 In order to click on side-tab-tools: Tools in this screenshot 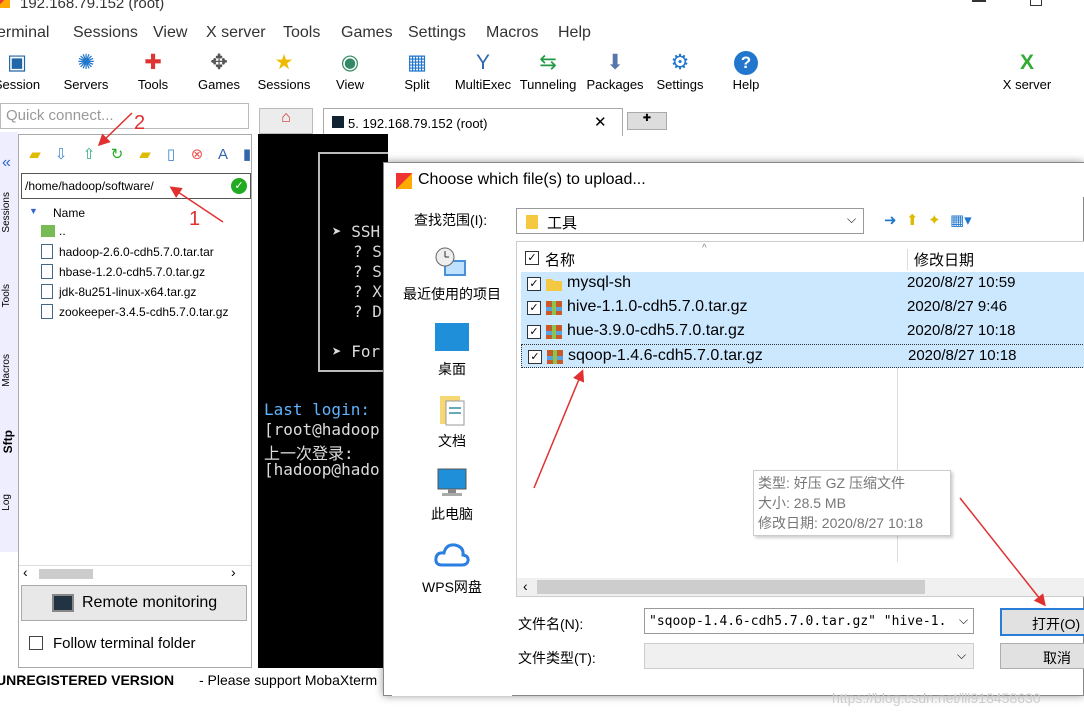, I will do `click(9, 295)`.